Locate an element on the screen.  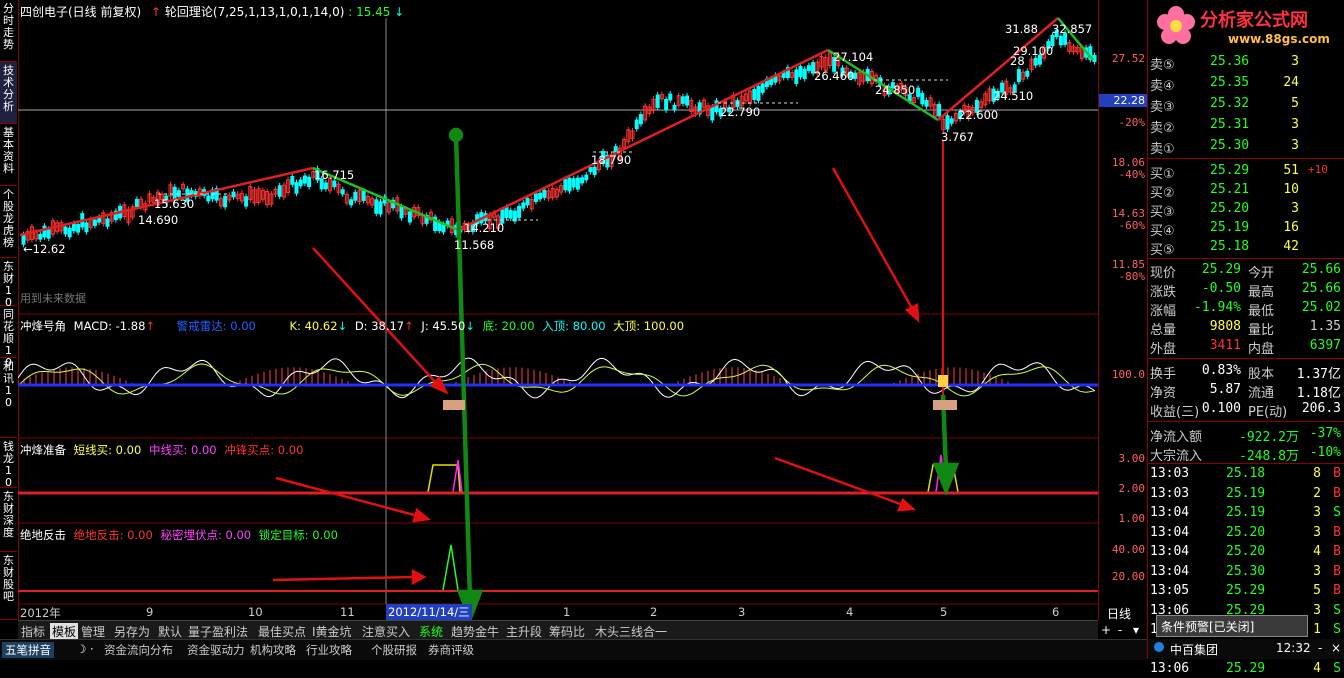
counter-panel-name: 绝地反击 is located at coordinates (43, 535).